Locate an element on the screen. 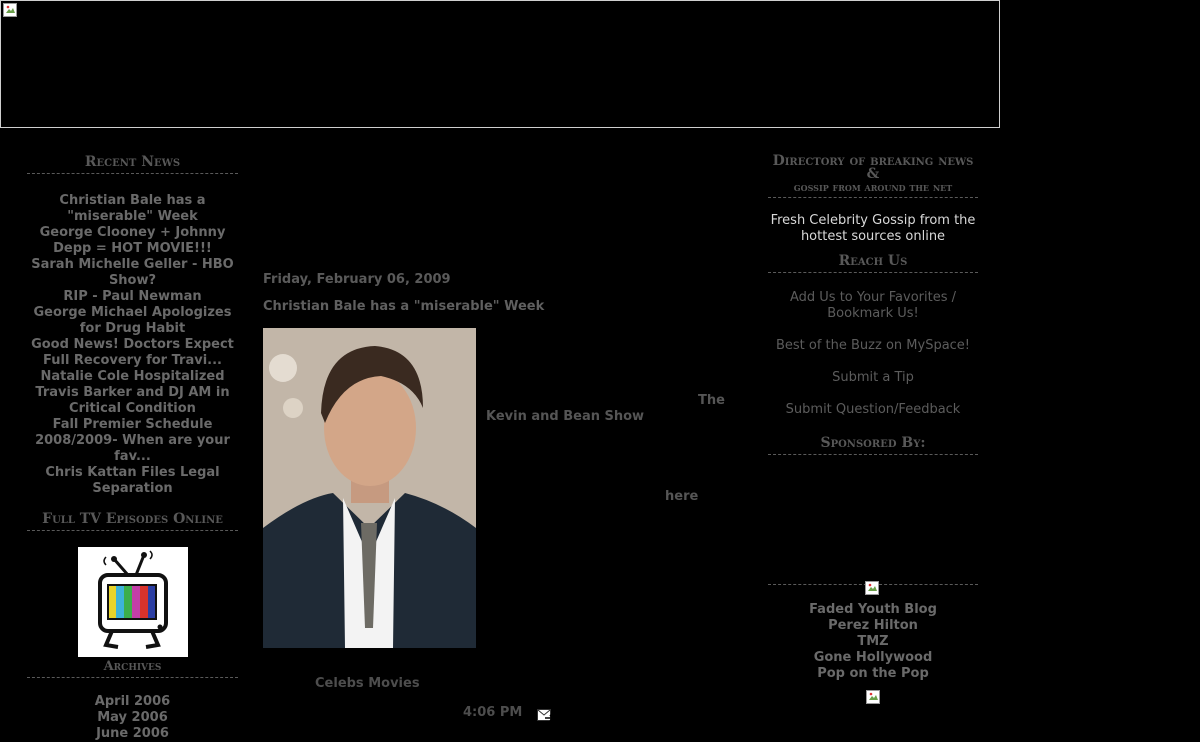 Image resolution: width=1200 pixels, height=742 pixels. directory-heading-main: Directory of breaking news & is located at coordinates (873, 167).